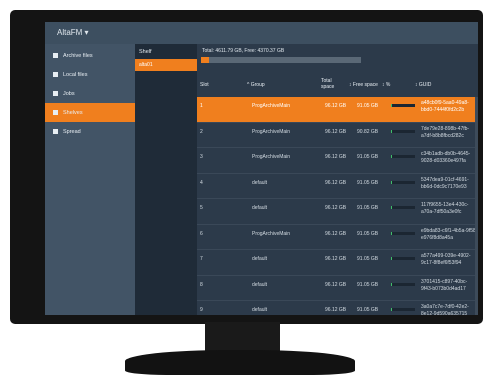 The width and height of the screenshot is (486, 385). I want to click on sidebar-item-label: Local files, so click(75, 74).